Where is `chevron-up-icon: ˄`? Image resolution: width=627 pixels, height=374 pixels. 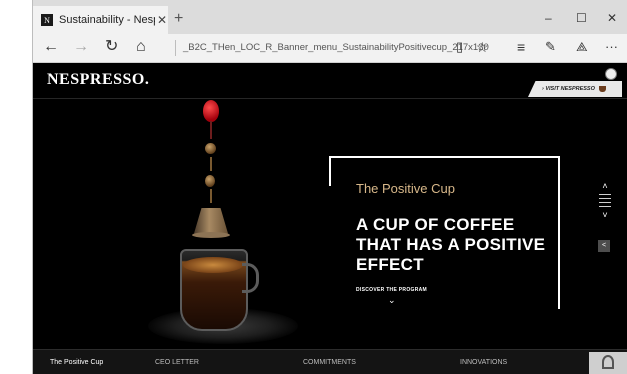 chevron-up-icon: ˄ is located at coordinates (605, 186).